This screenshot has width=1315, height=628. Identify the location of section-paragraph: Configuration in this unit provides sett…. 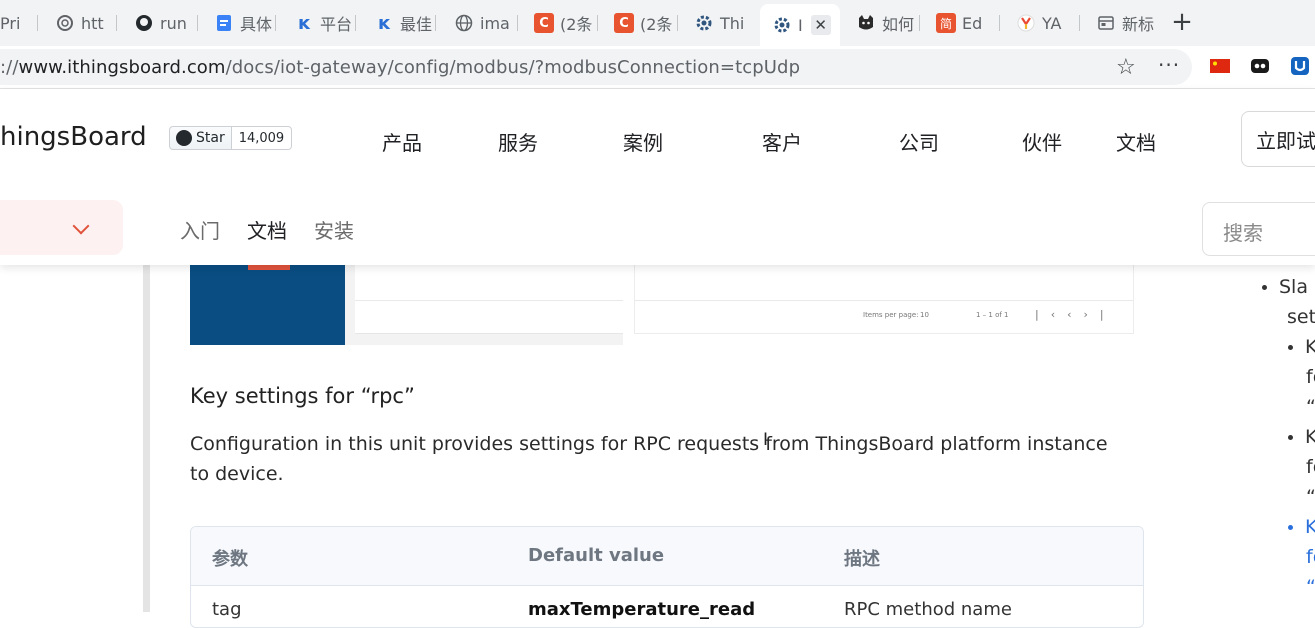
(649, 459).